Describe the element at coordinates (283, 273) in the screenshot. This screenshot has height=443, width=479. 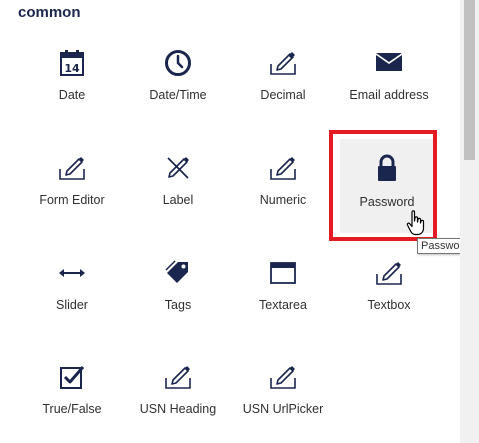
I see `window-icon` at that location.